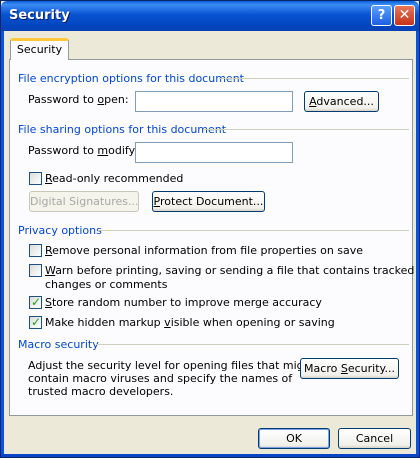 Image resolution: width=420 pixels, height=458 pixels. I want to click on readonly-label: Read-only recommended, so click(114, 178).